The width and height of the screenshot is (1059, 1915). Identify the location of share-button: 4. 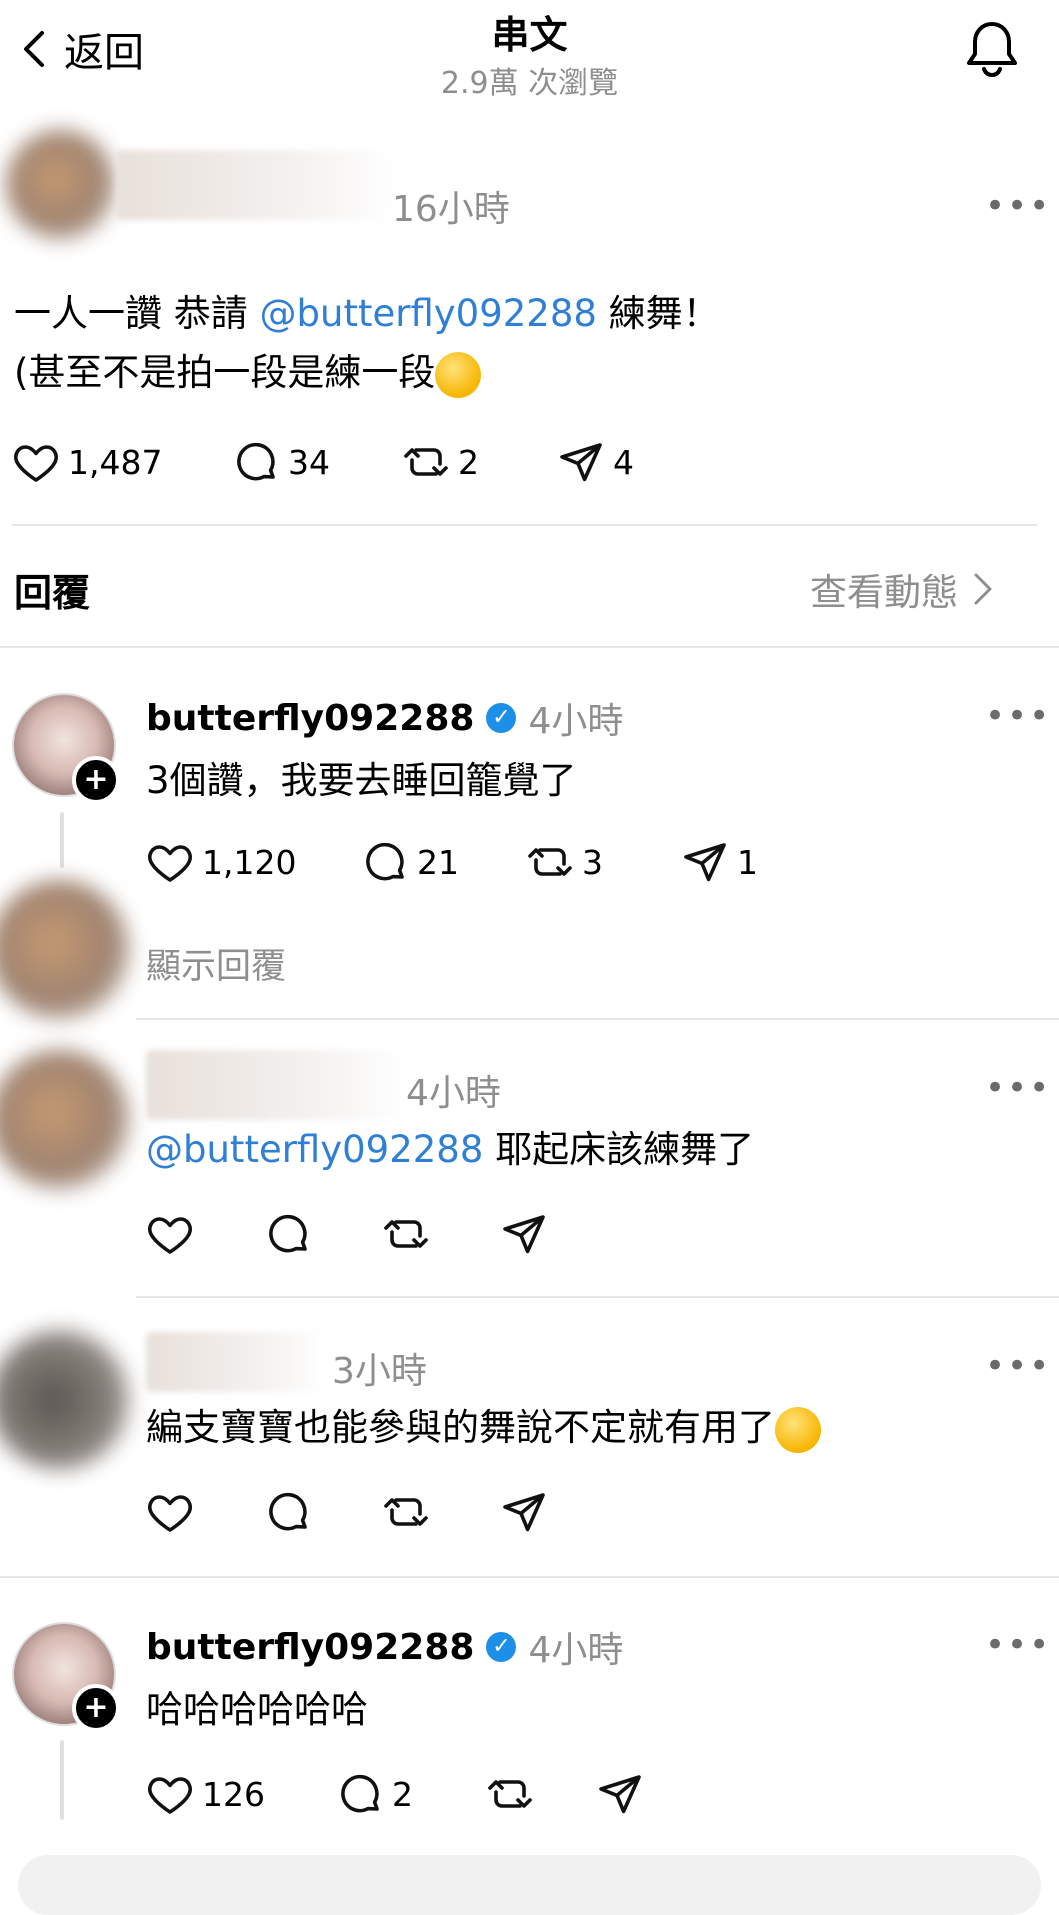
(595, 462).